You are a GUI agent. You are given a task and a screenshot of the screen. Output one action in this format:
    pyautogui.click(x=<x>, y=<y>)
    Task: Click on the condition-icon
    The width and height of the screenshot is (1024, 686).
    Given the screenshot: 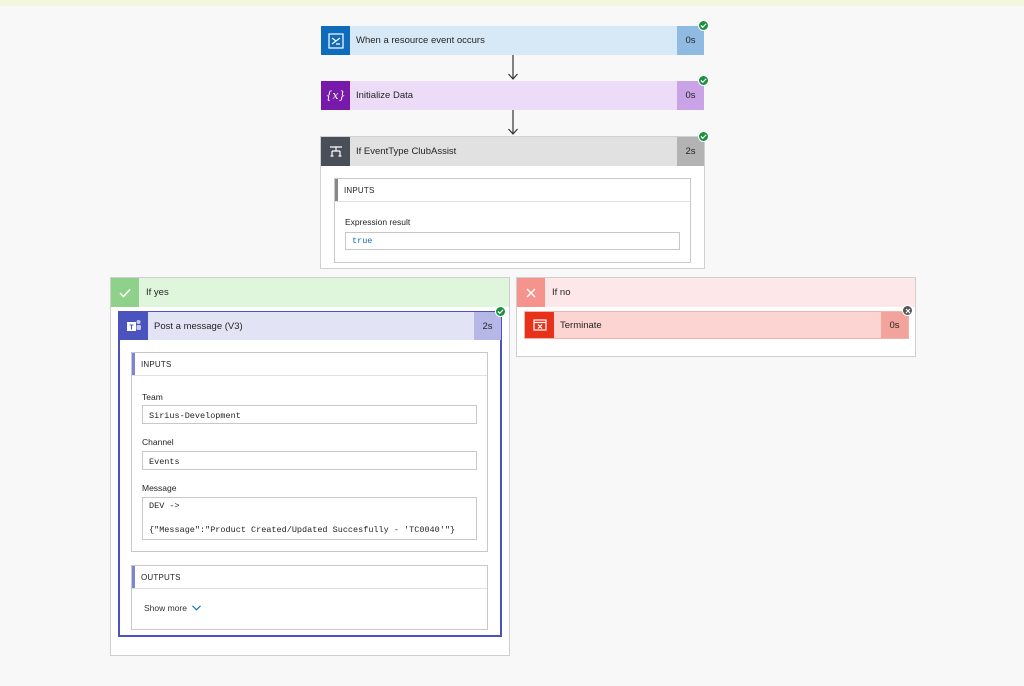 What is the action you would take?
    pyautogui.click(x=335, y=151)
    